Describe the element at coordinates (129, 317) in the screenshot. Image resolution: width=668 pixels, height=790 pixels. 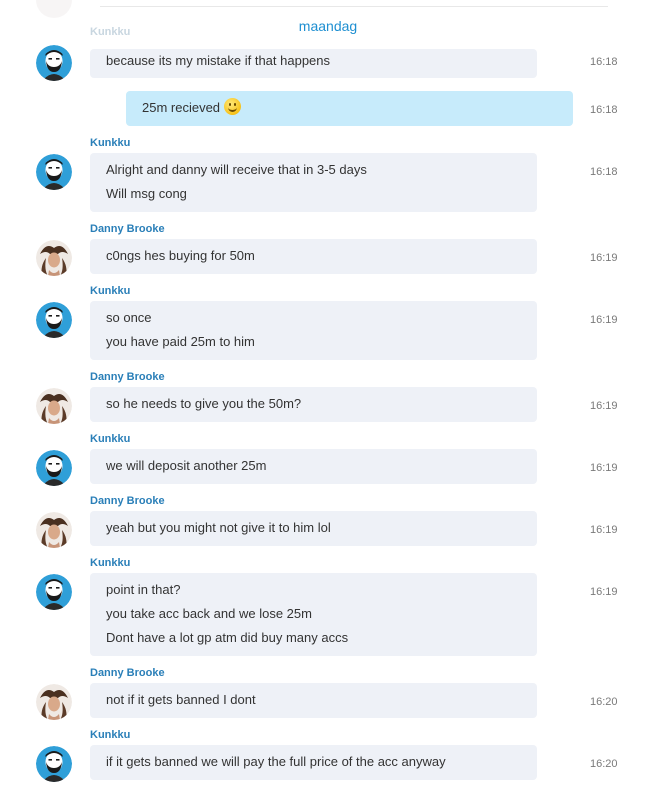
I see `message-text: so once` at that location.